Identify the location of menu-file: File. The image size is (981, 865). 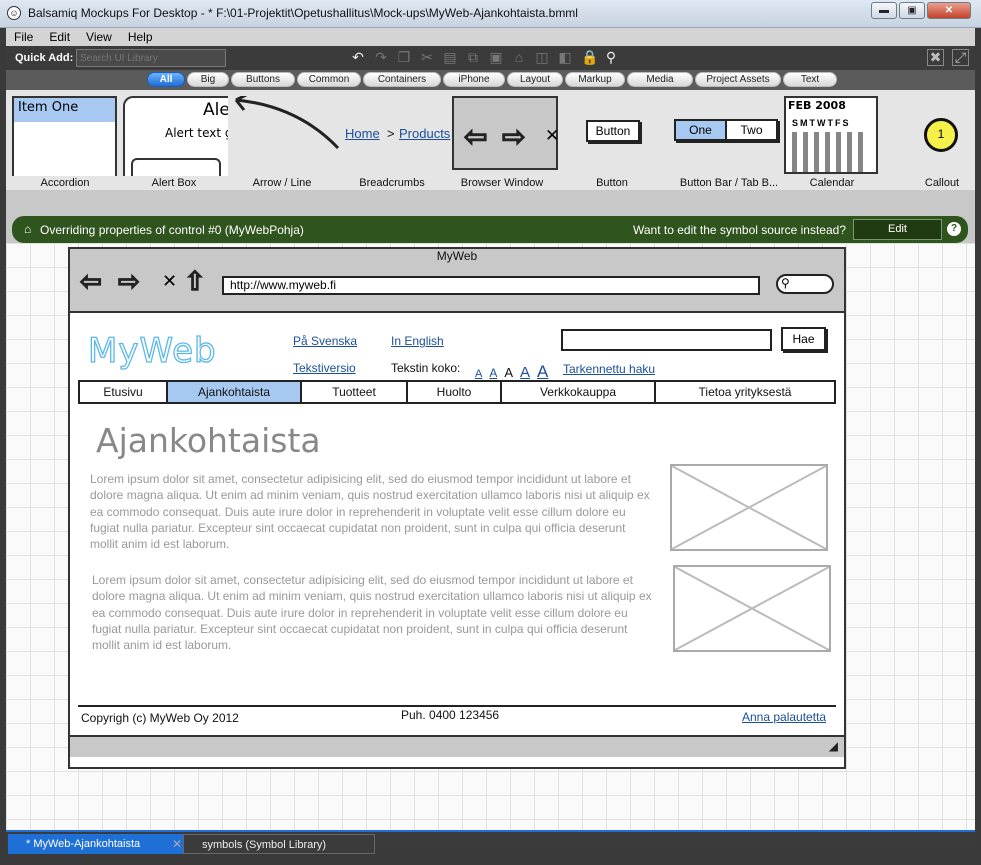
(23, 37).